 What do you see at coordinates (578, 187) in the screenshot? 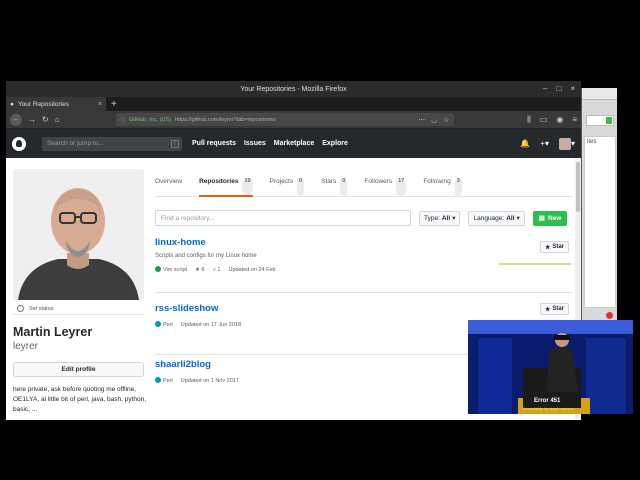
I see `scrollbar-thumb` at bounding box center [578, 187].